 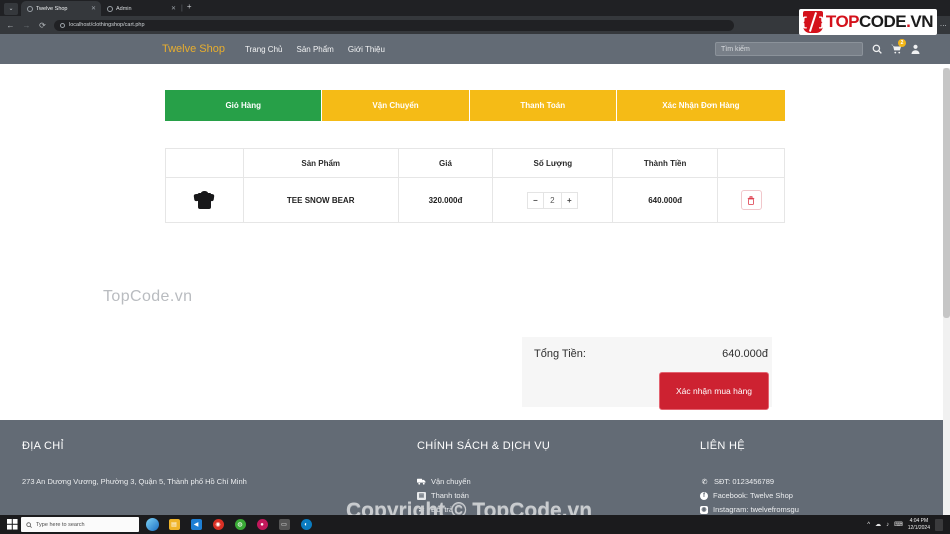 I want to click on system-tray: ^ ☁ ♪ ⌨ 4:04 PM 12/1/2024, so click(x=907, y=525).